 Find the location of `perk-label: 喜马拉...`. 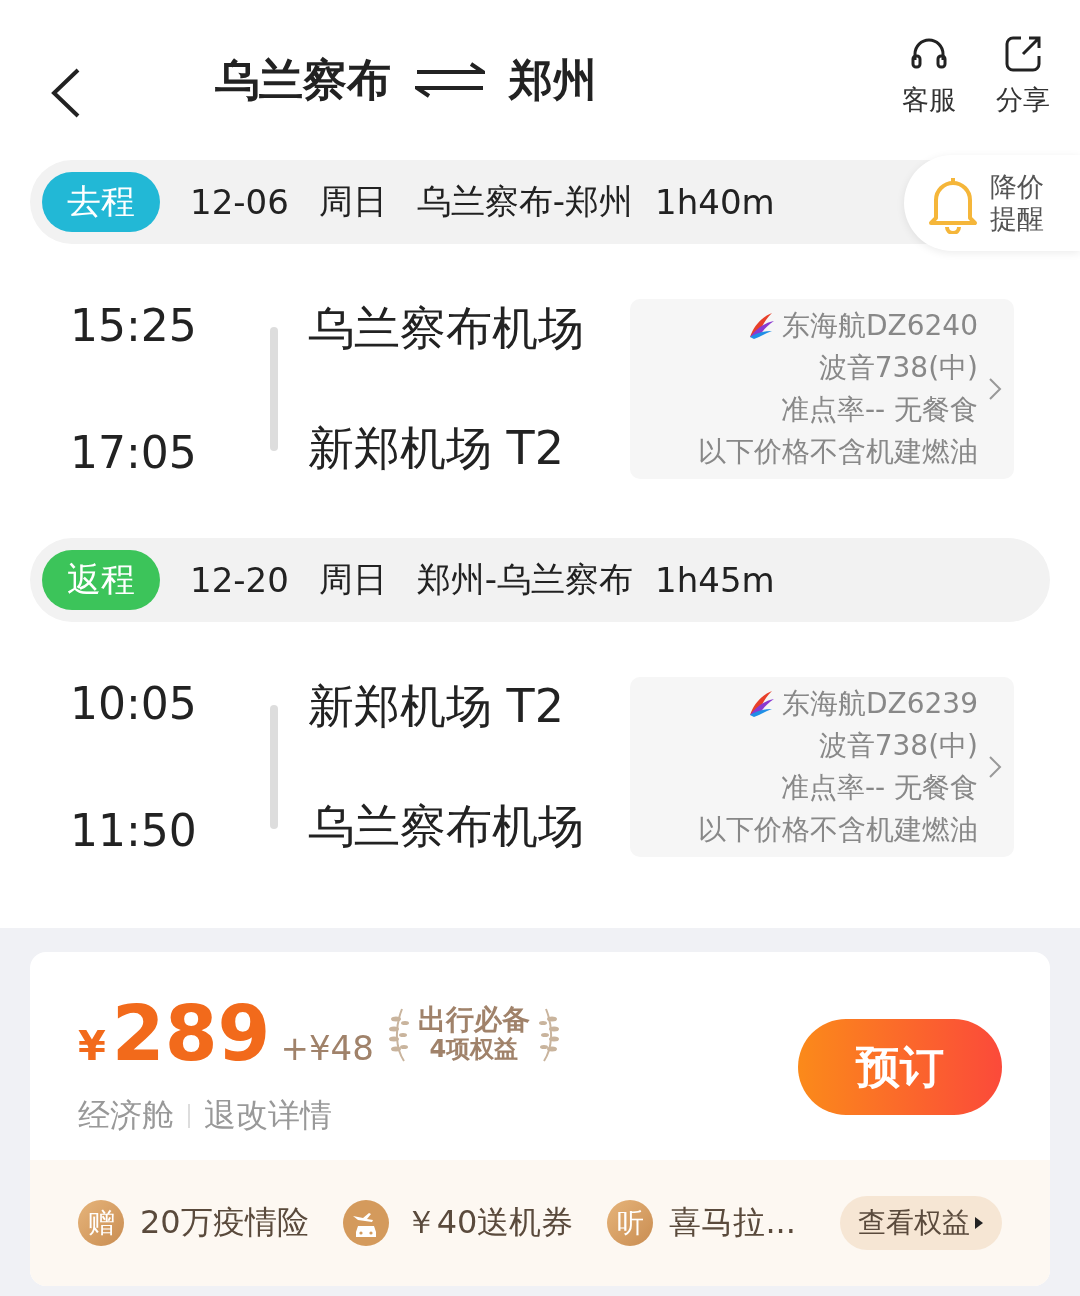

perk-label: 喜马拉... is located at coordinates (732, 1222).